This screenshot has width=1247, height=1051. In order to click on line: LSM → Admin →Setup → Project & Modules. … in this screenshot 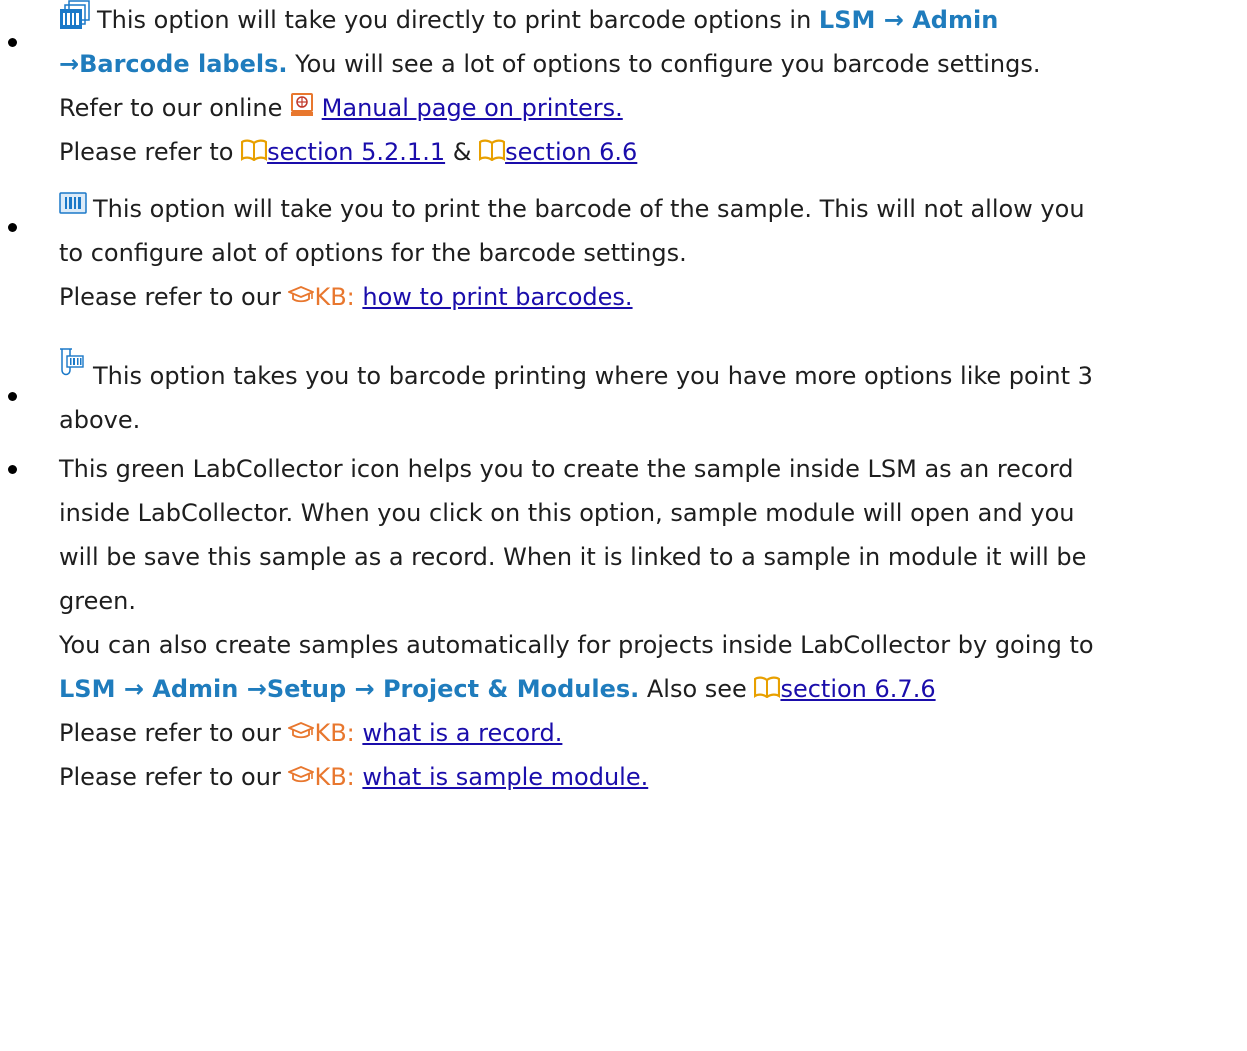, I will do `click(648, 689)`.